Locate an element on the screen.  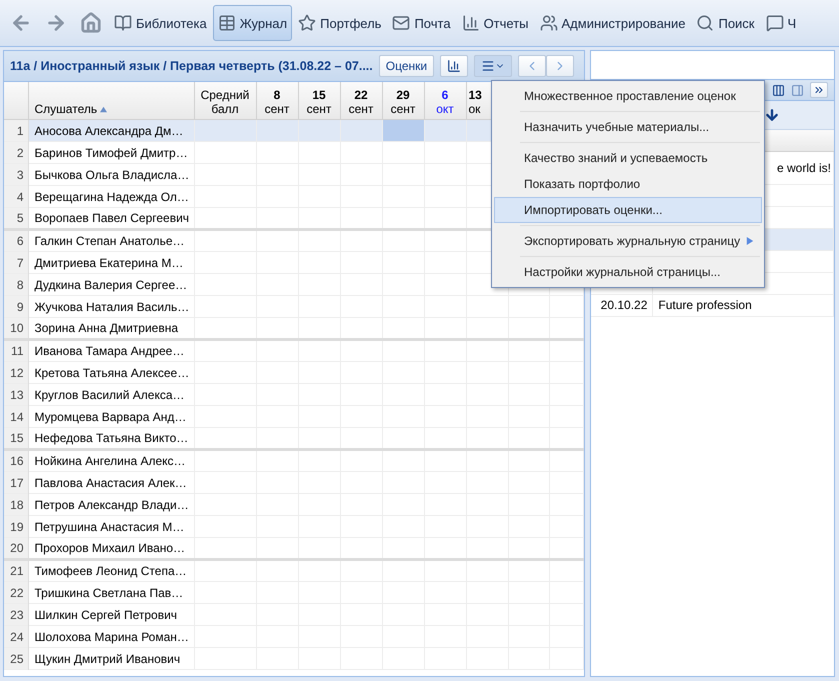
search-icon is located at coordinates (705, 23).